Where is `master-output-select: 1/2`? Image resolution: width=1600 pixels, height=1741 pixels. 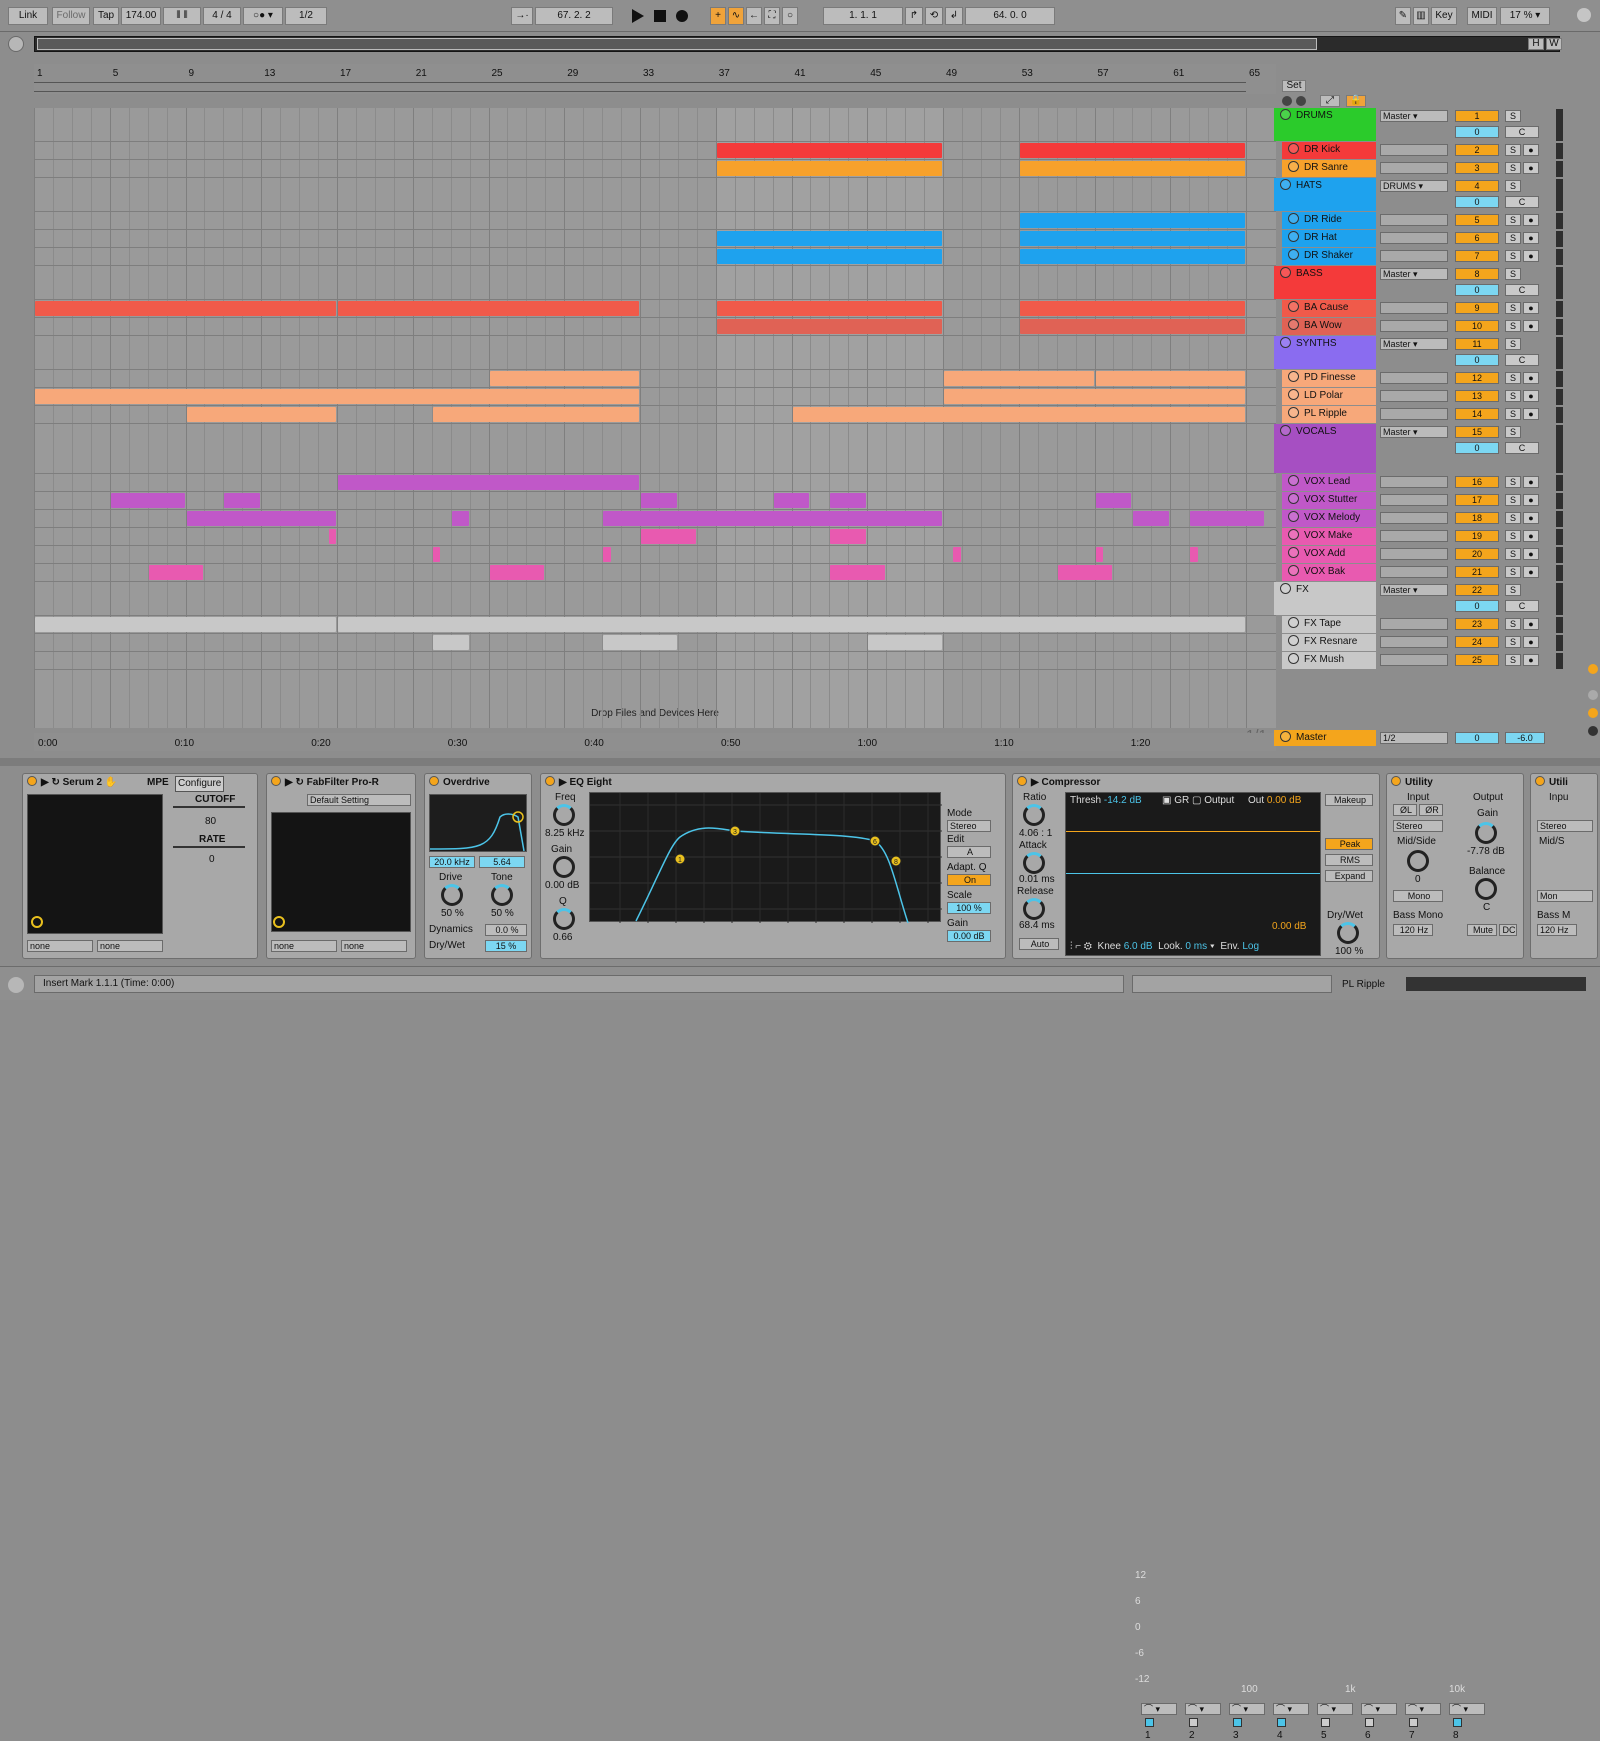
master-output-select: 1/2 is located at coordinates (1414, 738).